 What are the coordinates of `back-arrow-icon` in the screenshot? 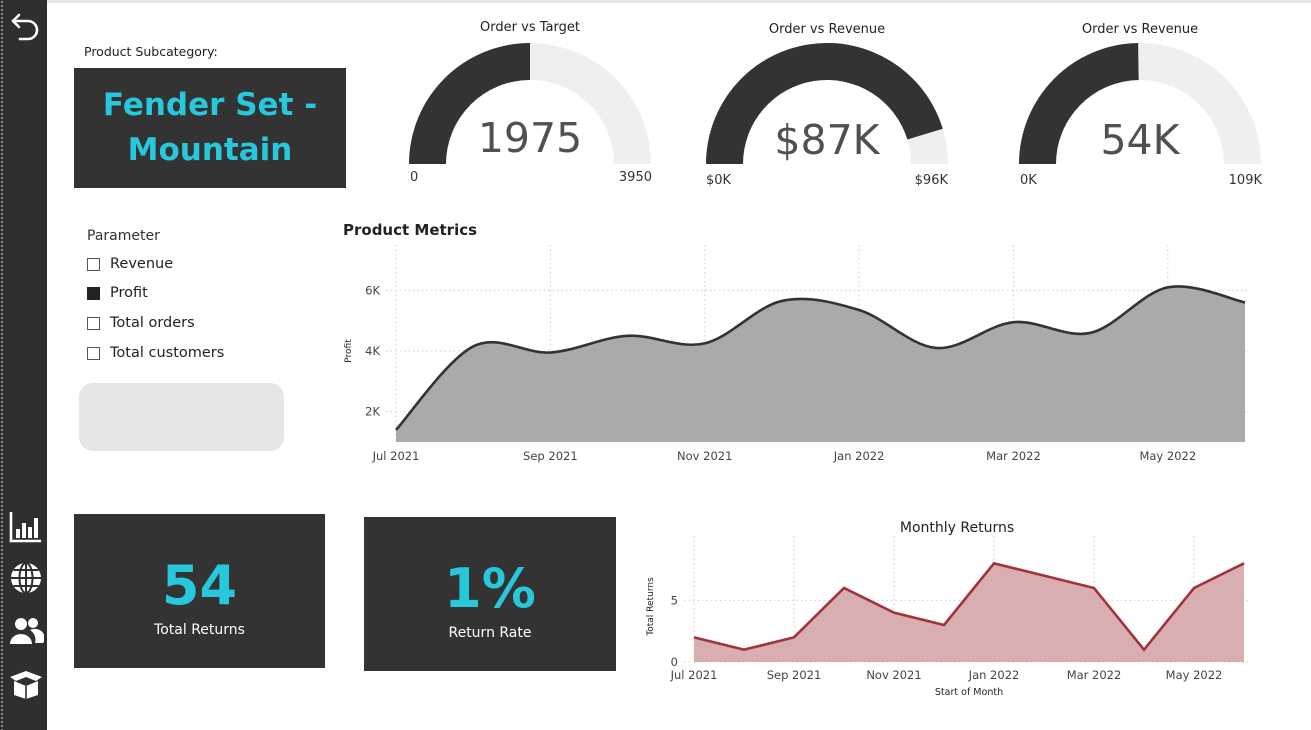 It's located at (26, 26).